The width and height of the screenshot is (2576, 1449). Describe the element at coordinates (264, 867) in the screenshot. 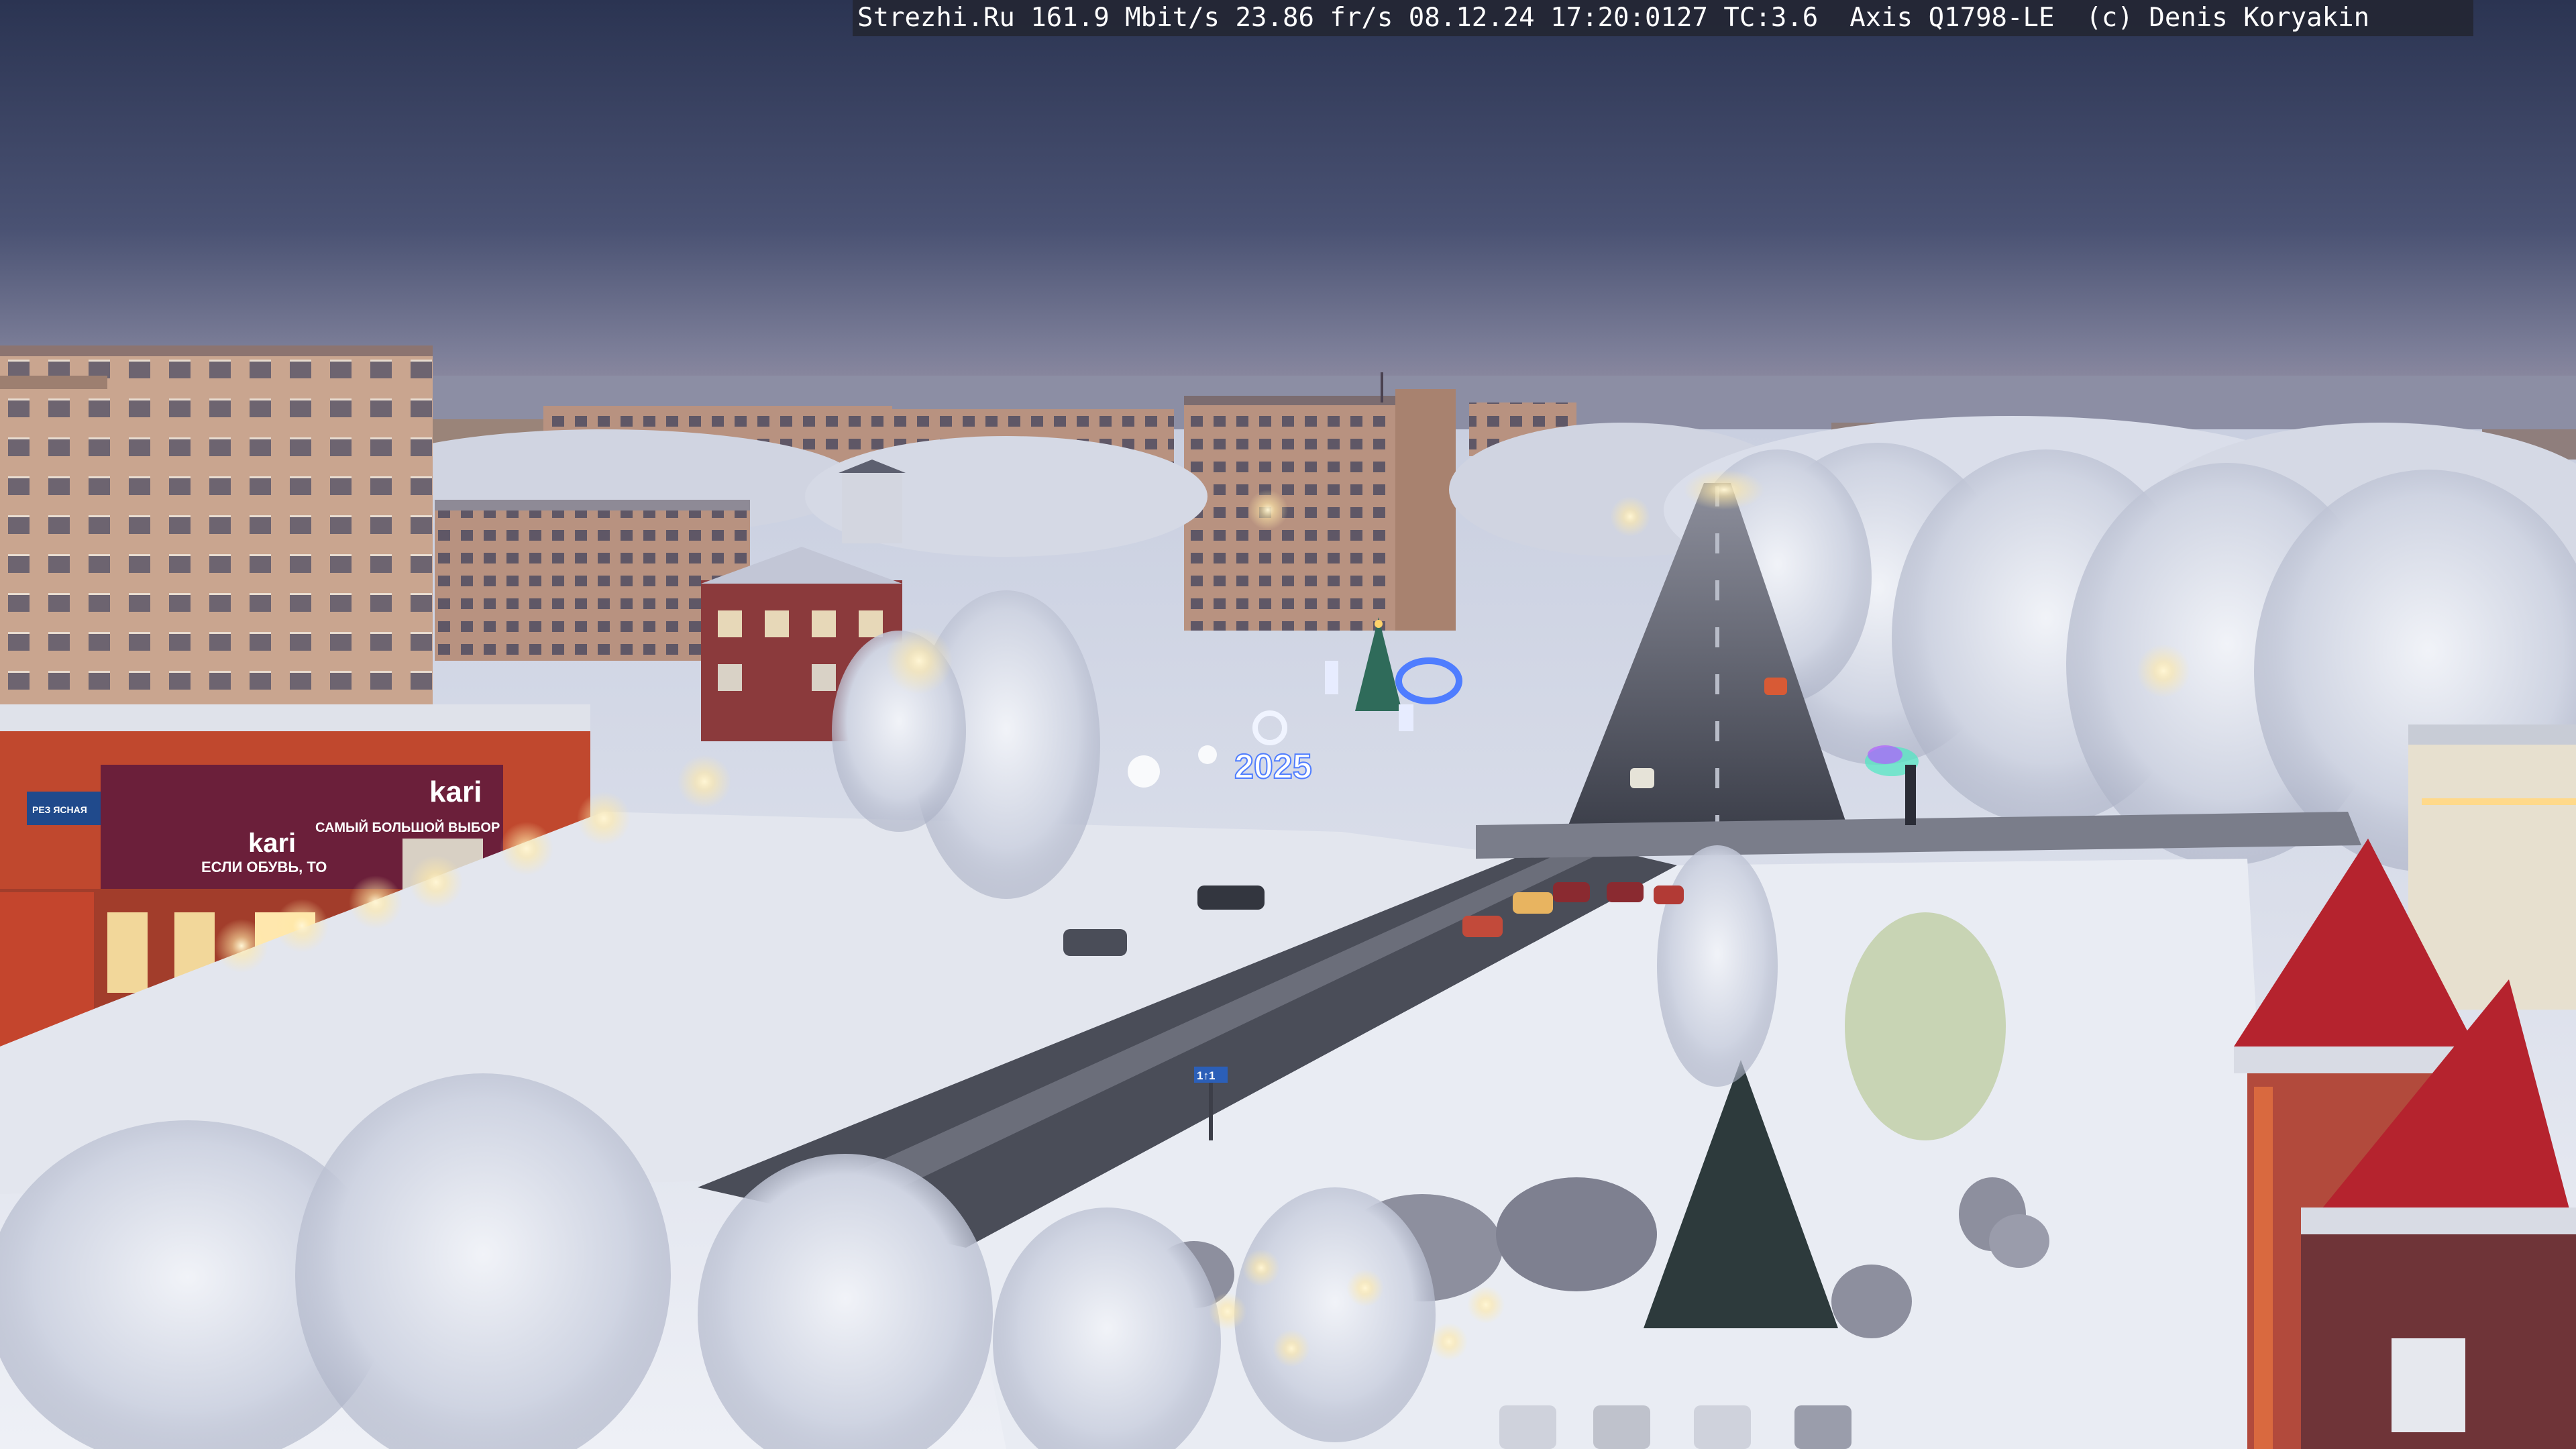

I see `store-slogan-left: ЕСЛИ ОБУВЬ, ТО` at that location.